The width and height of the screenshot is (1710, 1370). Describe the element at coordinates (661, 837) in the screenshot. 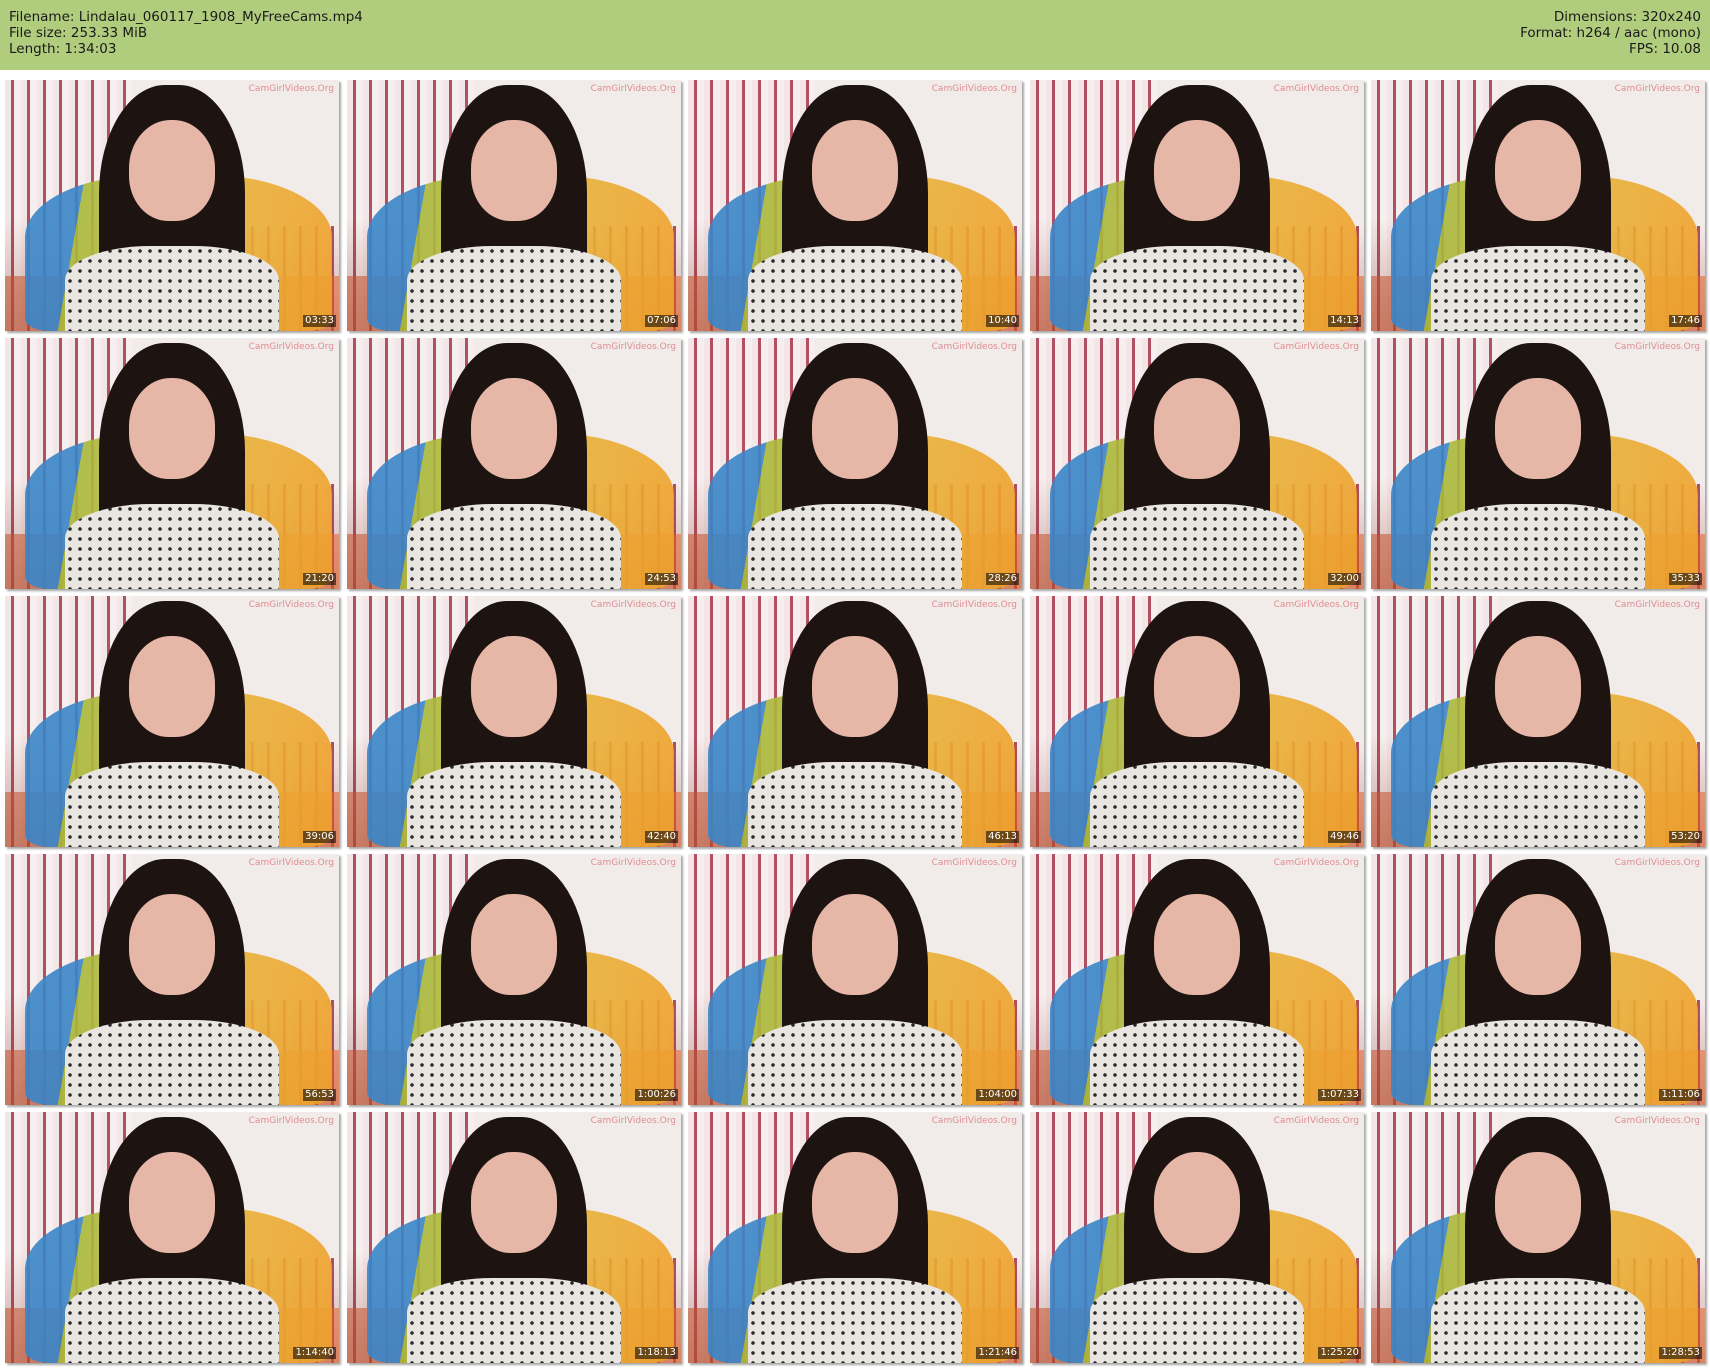

I see `frame-timestamp: 42:40` at that location.